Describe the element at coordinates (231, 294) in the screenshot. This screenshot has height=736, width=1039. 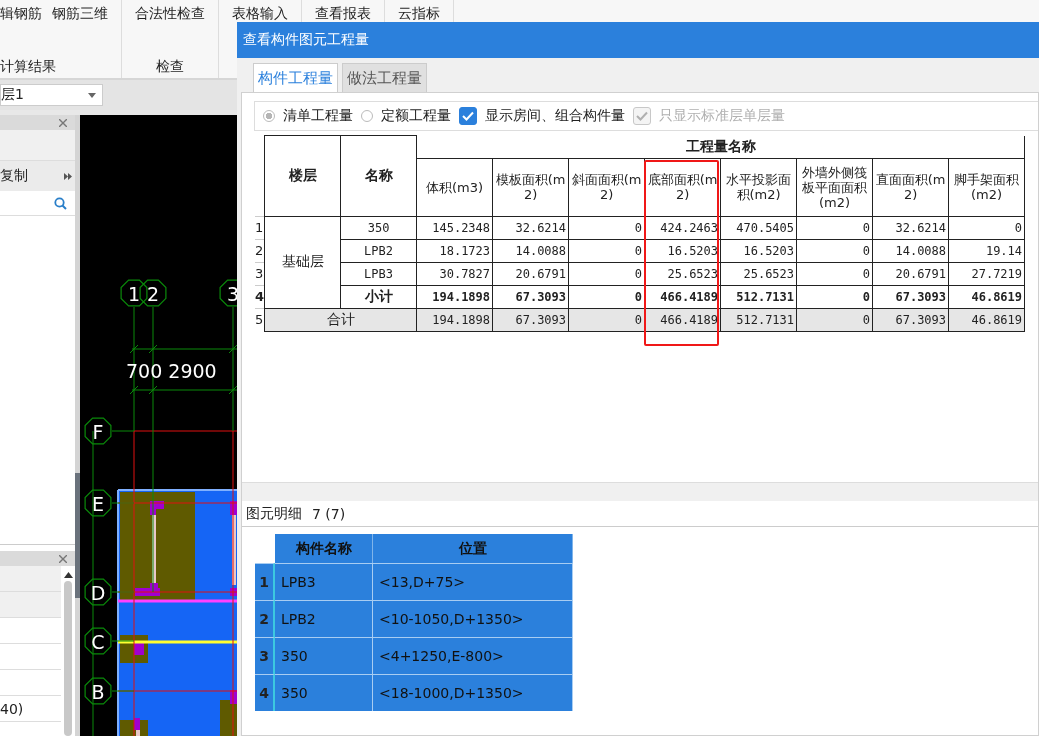
I see `axis-label: 3` at that location.